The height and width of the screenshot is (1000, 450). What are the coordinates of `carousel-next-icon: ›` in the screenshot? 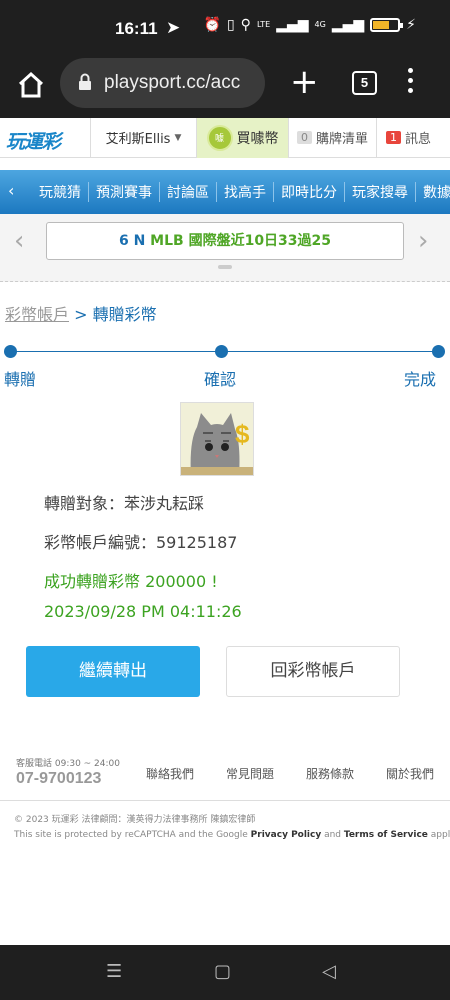 It's located at (423, 241).